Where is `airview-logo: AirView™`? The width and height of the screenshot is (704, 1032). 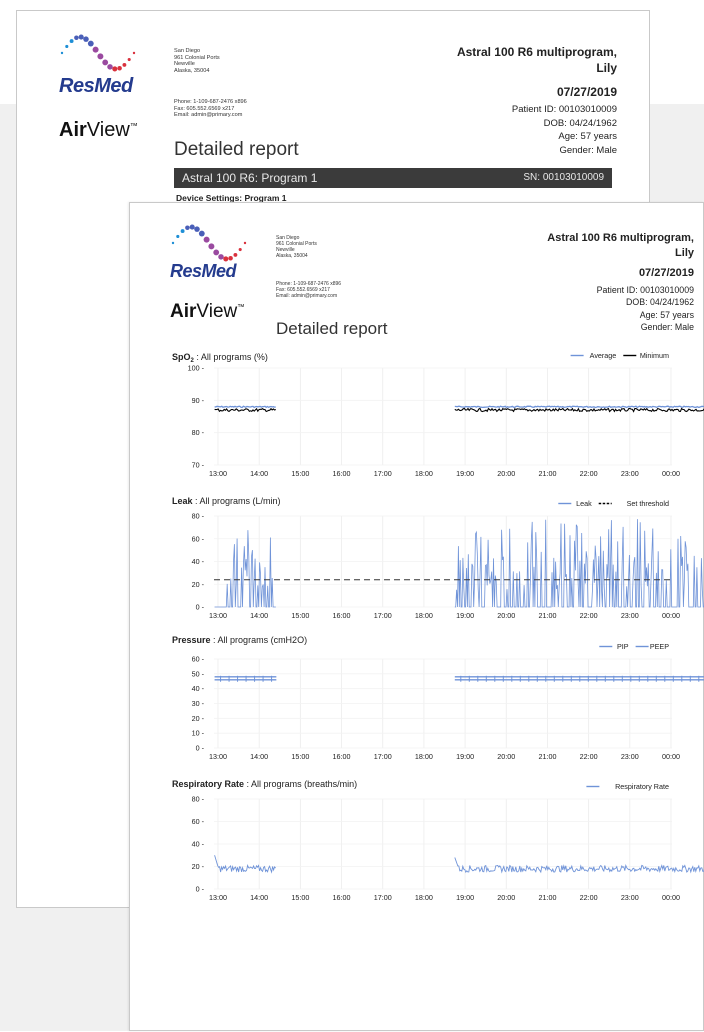 airview-logo: AirView™ is located at coordinates (98, 130).